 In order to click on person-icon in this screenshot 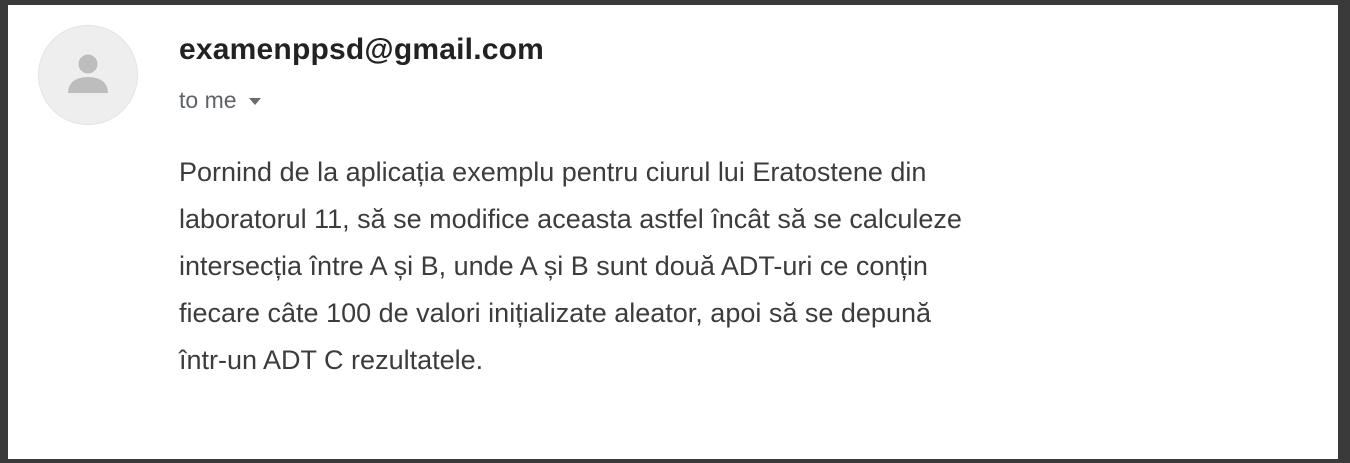, I will do `click(88, 73)`.